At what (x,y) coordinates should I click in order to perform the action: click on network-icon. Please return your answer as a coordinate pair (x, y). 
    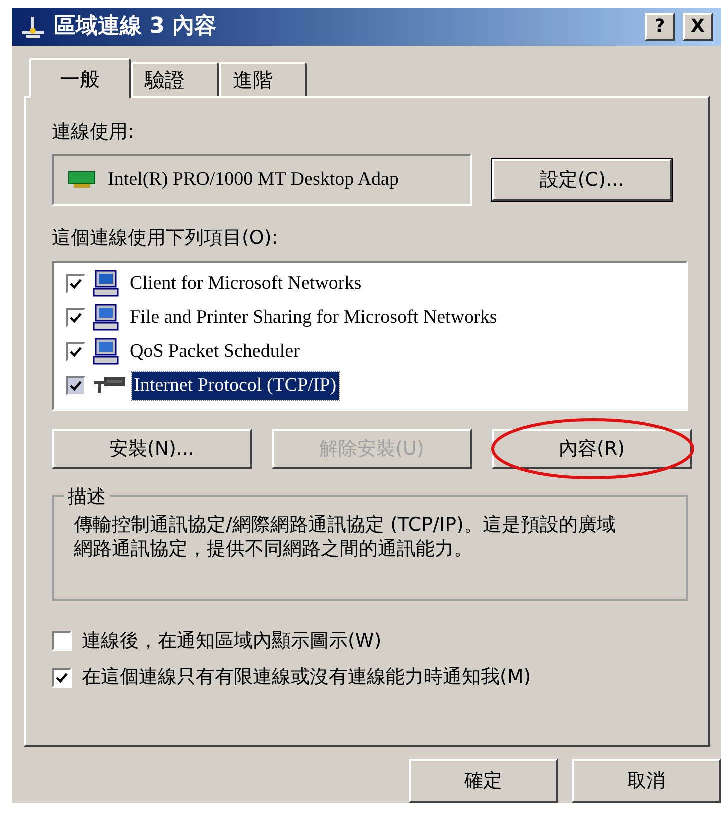
    Looking at the image, I should click on (33, 26).